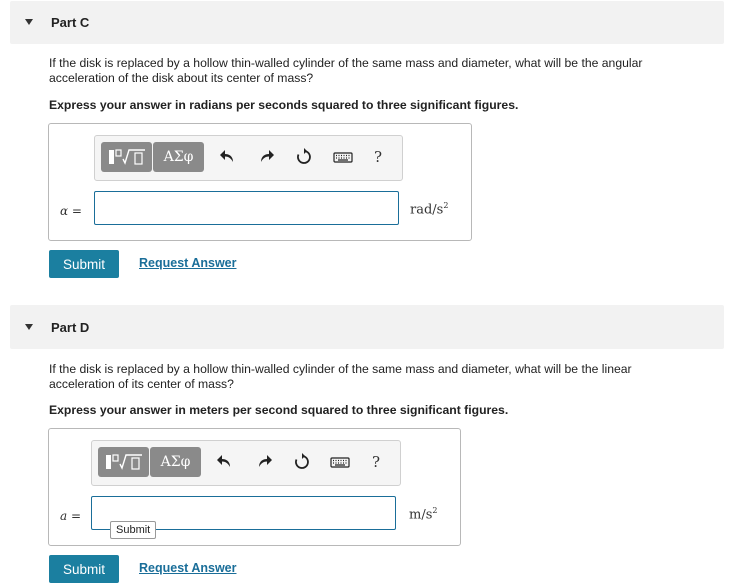  Describe the element at coordinates (254, 487) in the screenshot. I see `part-d-answer-box: ΑΣφ ? a = m/s2 Submit` at that location.